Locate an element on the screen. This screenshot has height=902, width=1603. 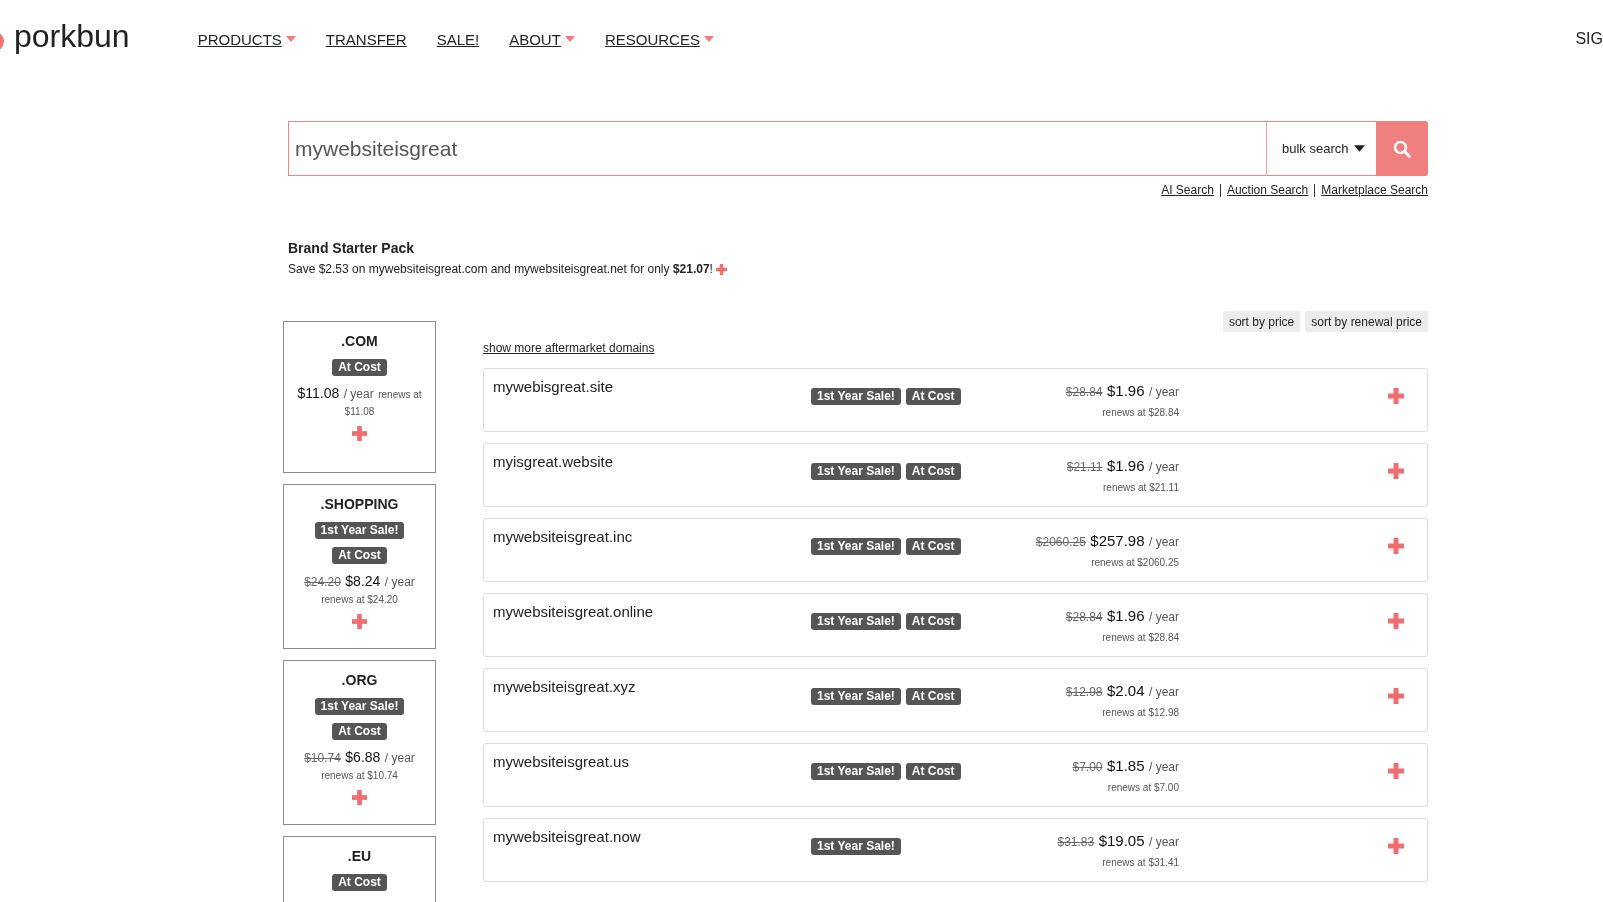
old-price: $31.83 is located at coordinates (1076, 841).